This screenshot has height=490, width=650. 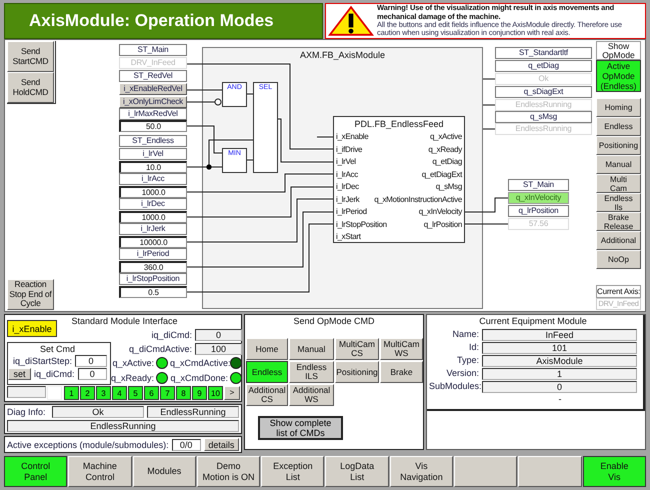 What do you see at coordinates (465, 335) in the screenshot?
I see `field-label: Name:` at bounding box center [465, 335].